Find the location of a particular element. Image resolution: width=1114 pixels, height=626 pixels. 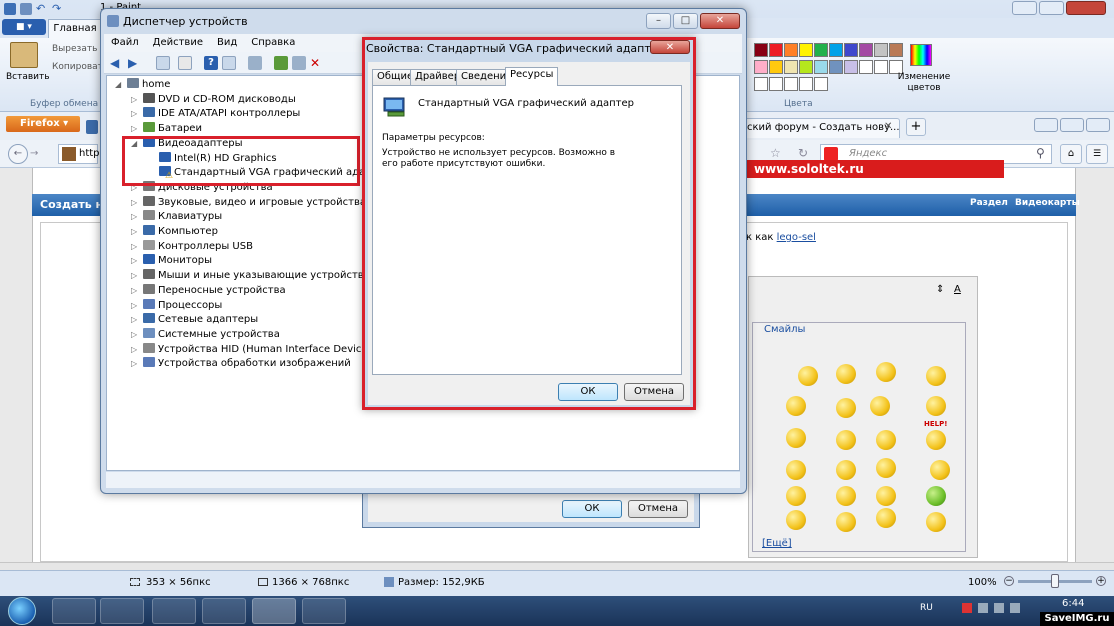

back-icon: ← is located at coordinates (18, 154).